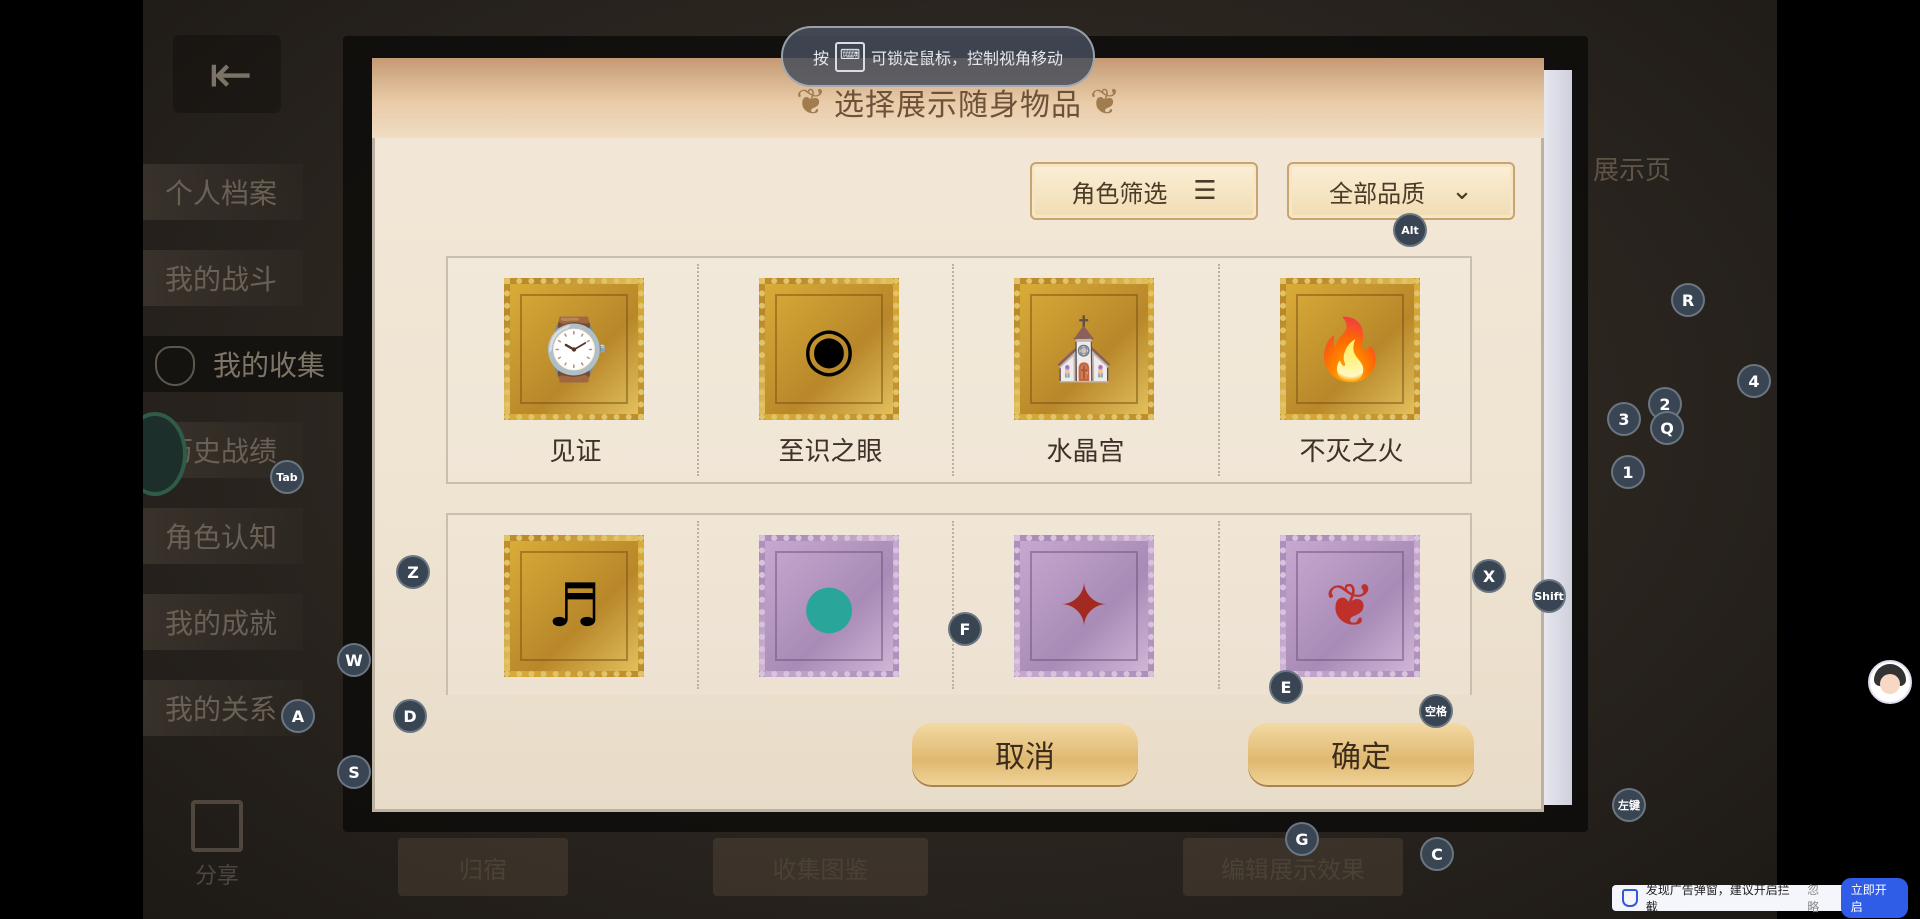 The image size is (1920, 919). Describe the element at coordinates (1754, 381) in the screenshot. I see `key-marker-4: 4` at that location.